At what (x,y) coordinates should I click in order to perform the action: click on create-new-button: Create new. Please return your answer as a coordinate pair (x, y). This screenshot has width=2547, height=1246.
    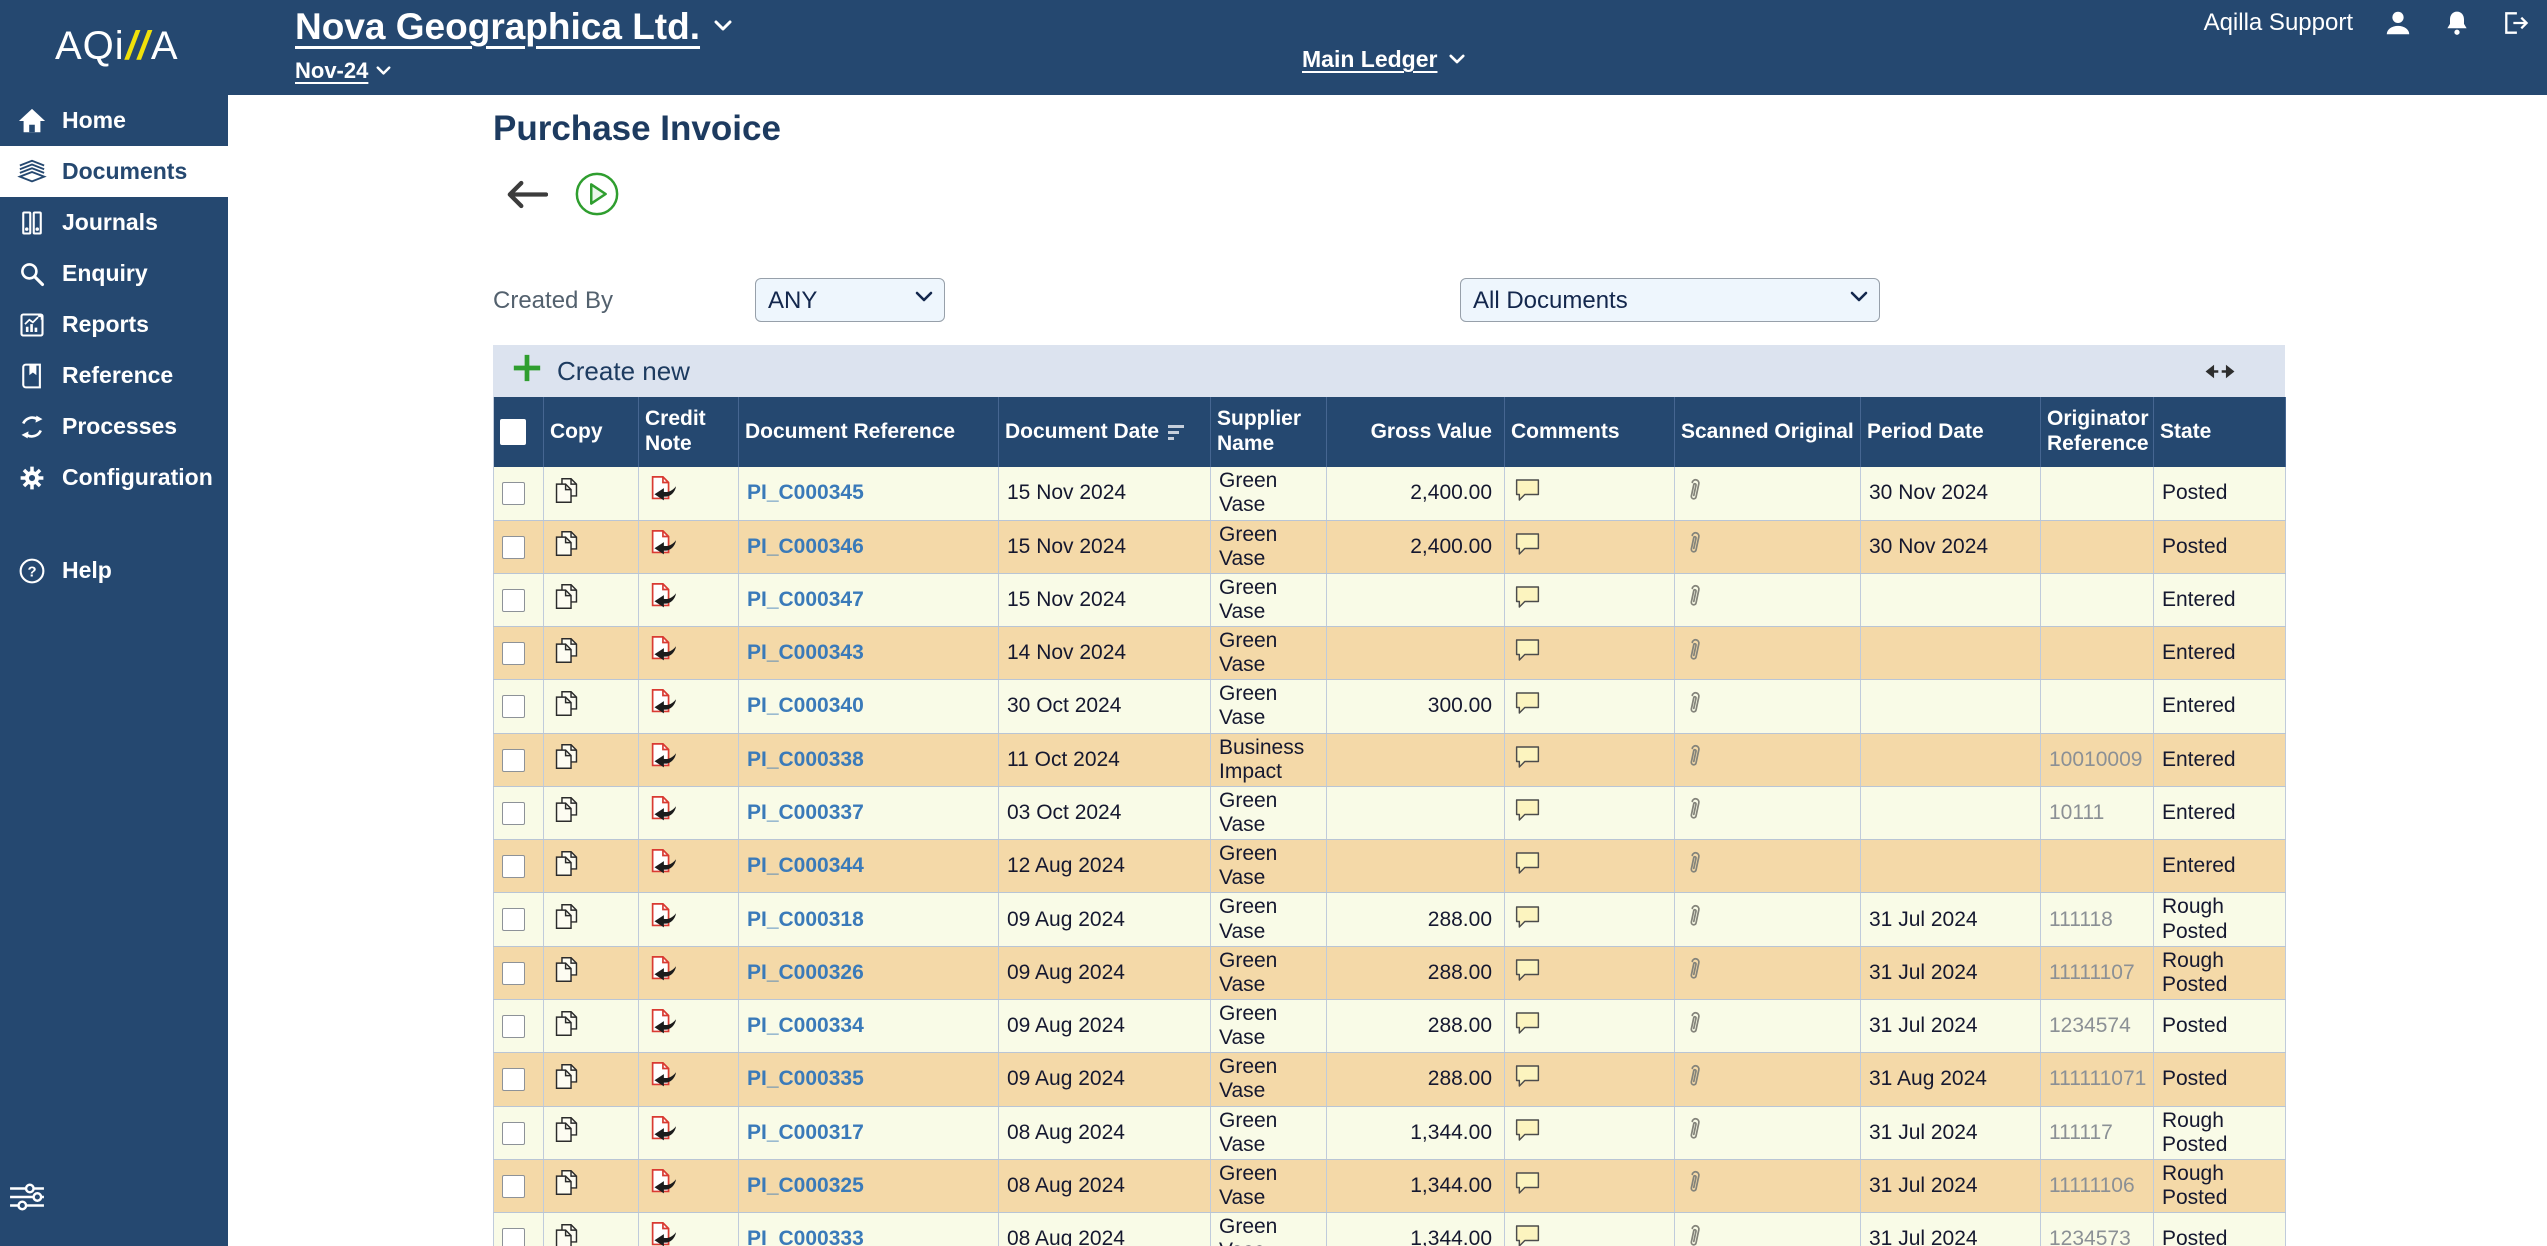
    Looking at the image, I should click on (600, 371).